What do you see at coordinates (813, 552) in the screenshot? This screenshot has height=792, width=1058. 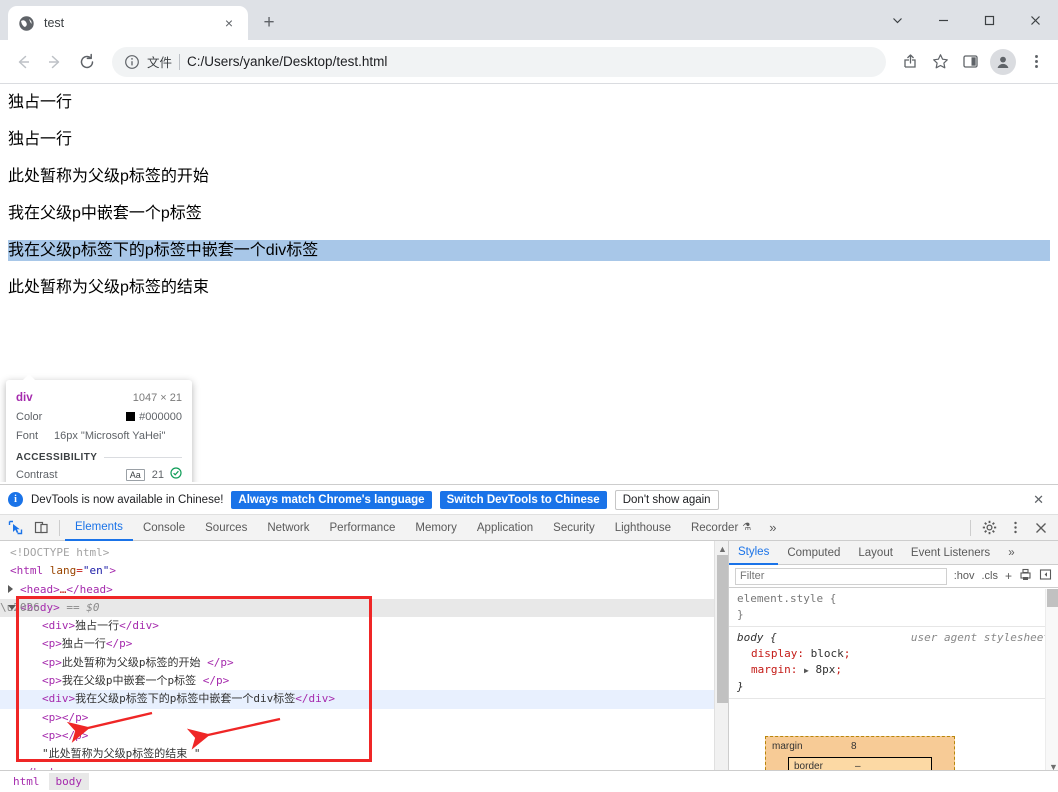 I see `tab-computed: Computed` at bounding box center [813, 552].